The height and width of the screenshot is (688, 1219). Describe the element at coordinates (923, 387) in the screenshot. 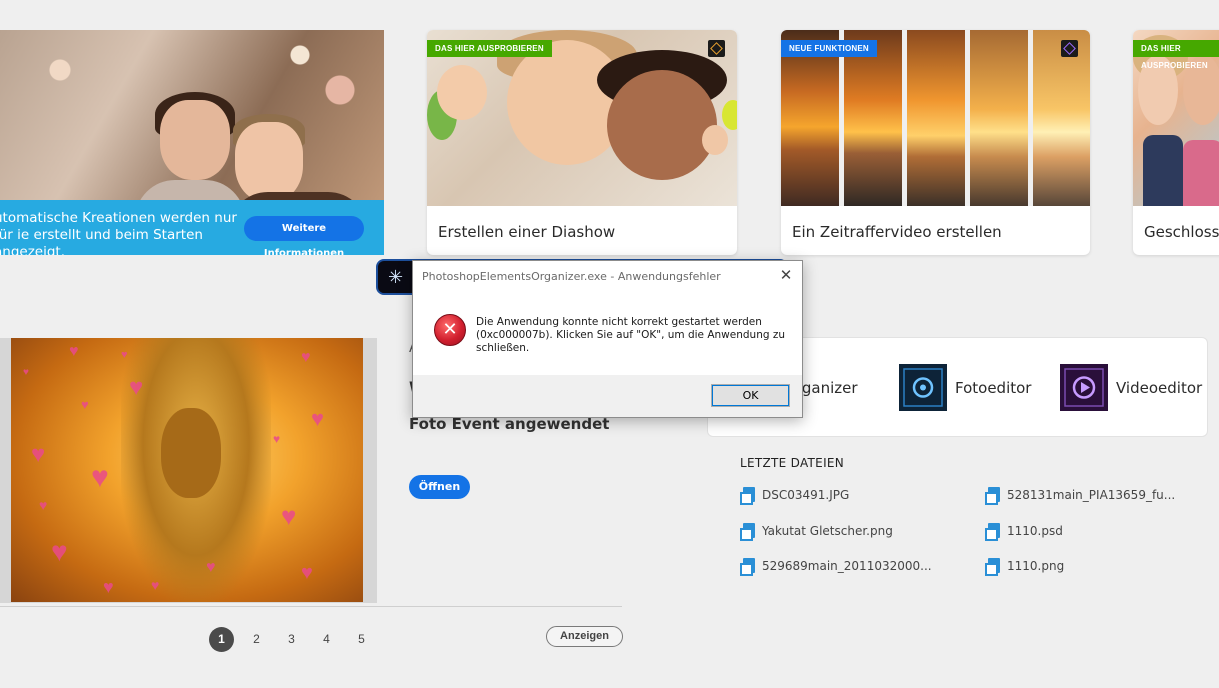

I see `fotoeditor-icon` at that location.